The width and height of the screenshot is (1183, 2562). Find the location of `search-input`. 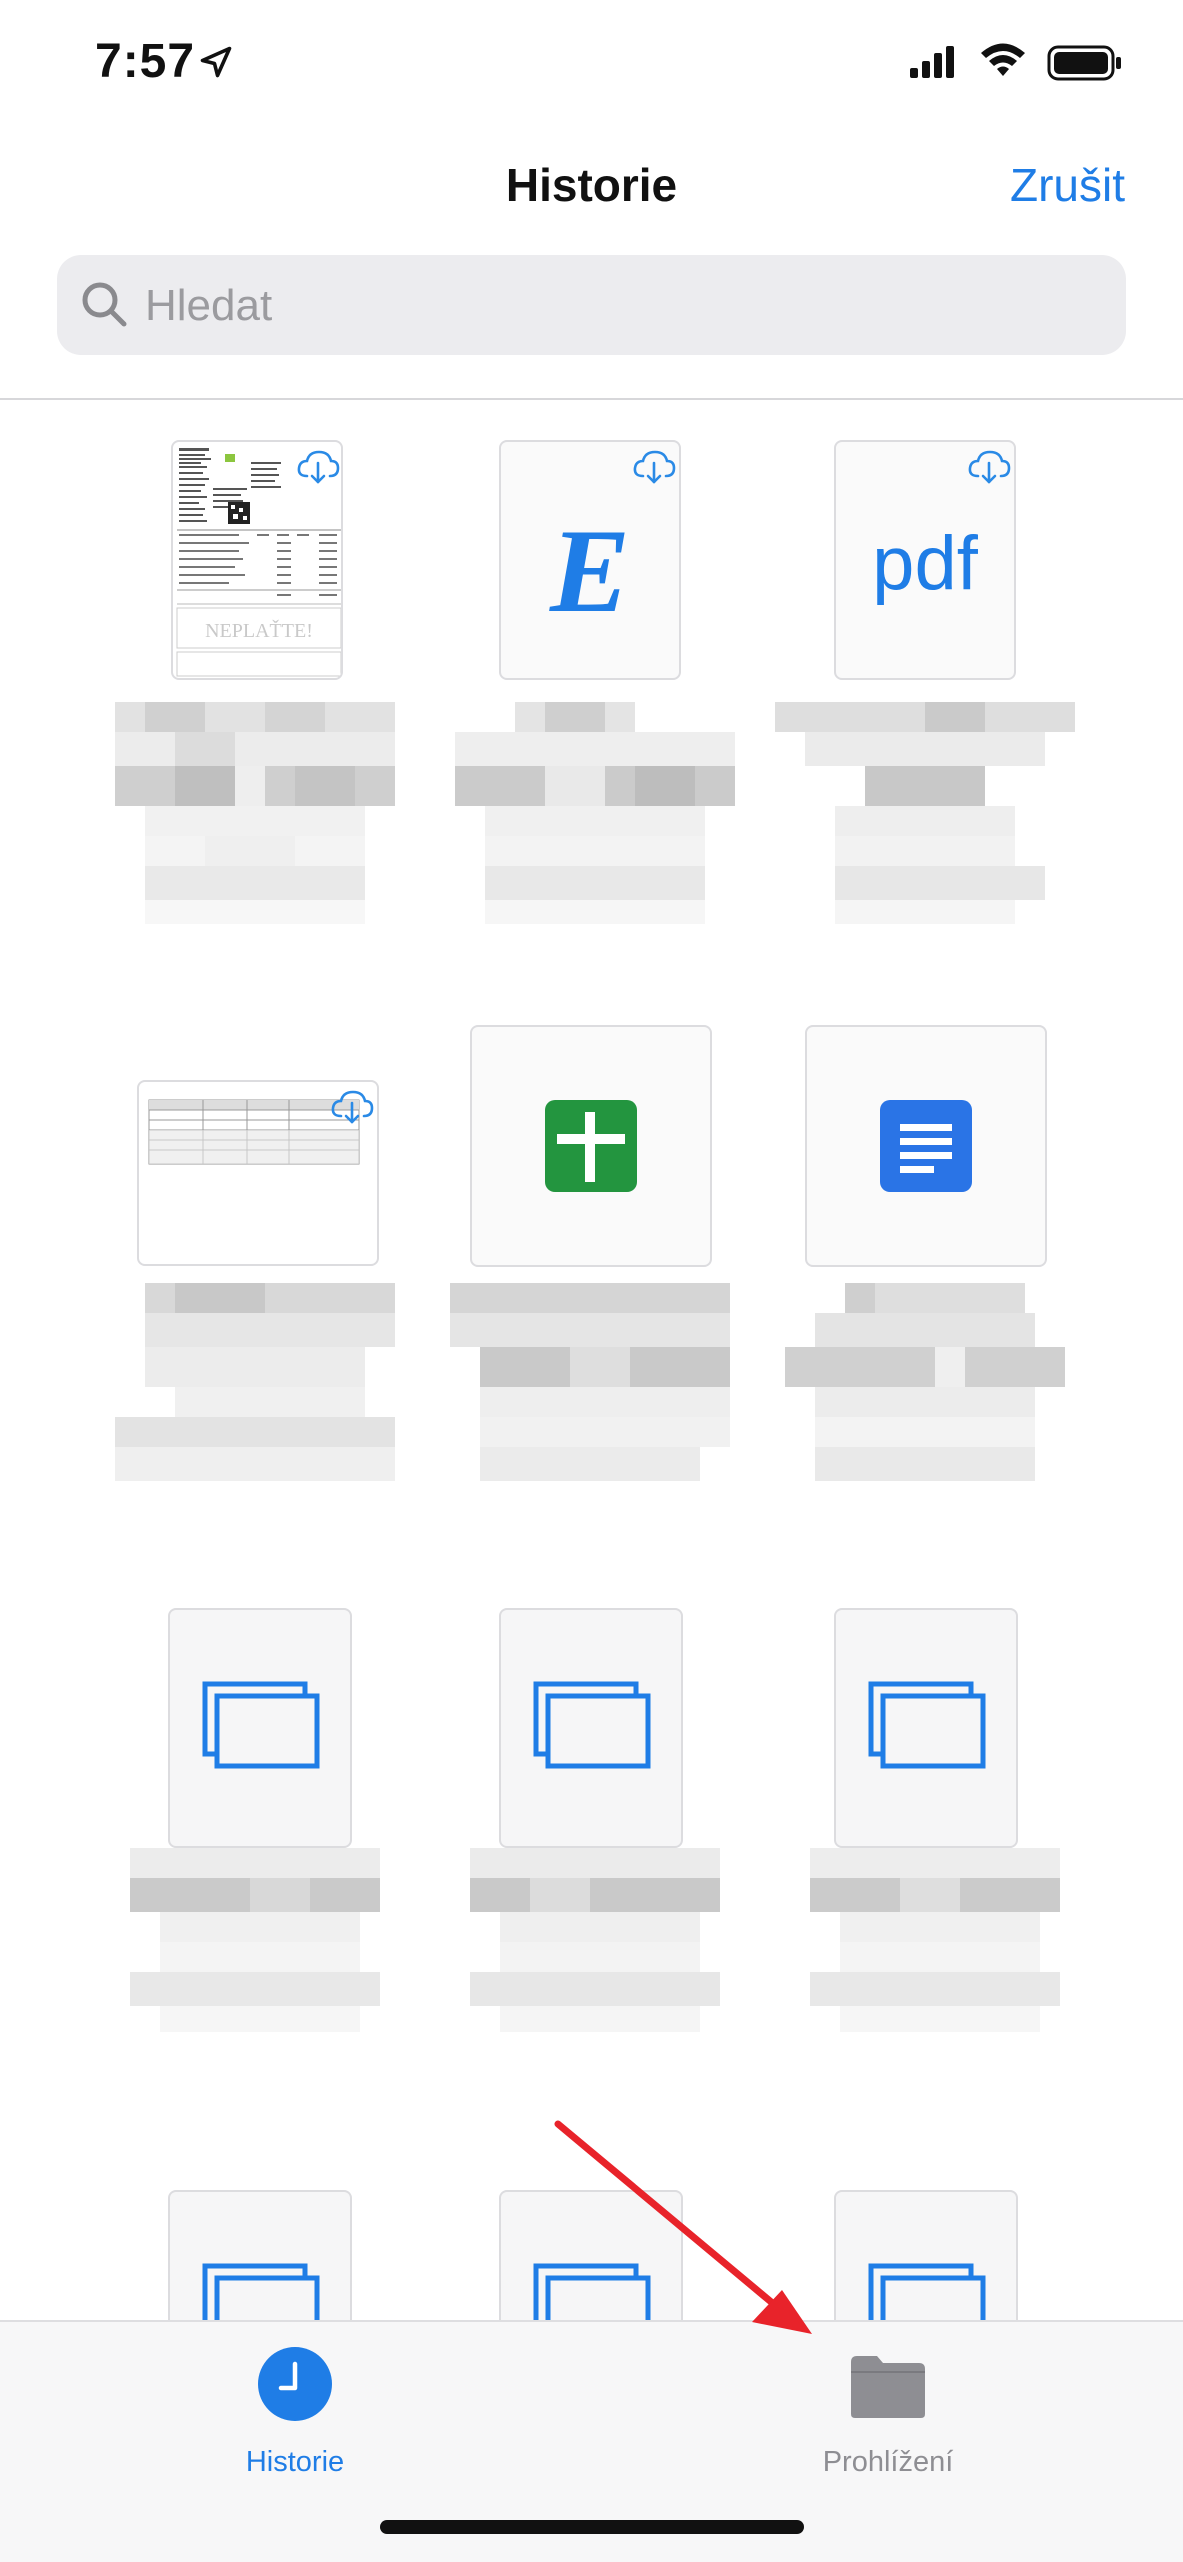

search-input is located at coordinates (620, 306).